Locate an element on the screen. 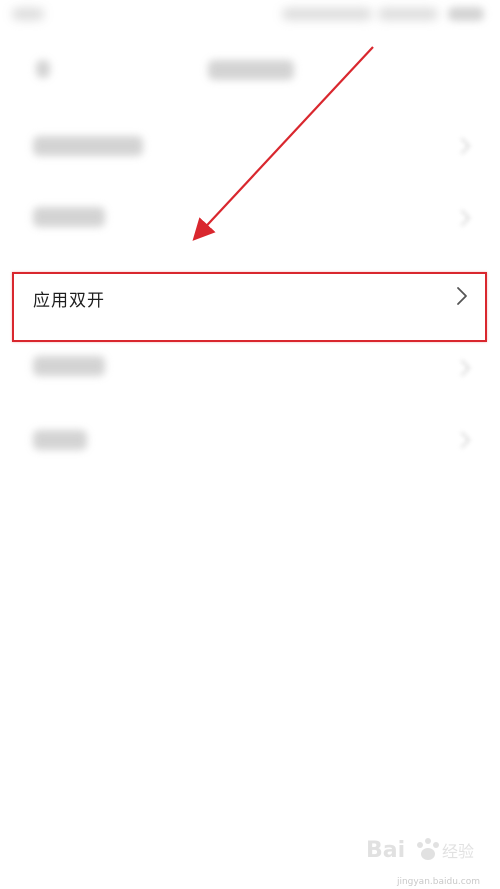 The image size is (500, 889). list-item-5-chevron-icon is located at coordinates (462, 440).